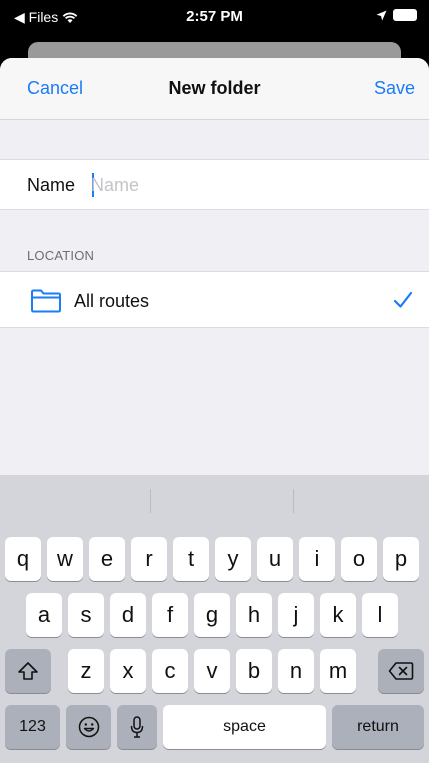 This screenshot has width=429, height=763. What do you see at coordinates (212, 671) in the screenshot?
I see `key-v: v` at bounding box center [212, 671].